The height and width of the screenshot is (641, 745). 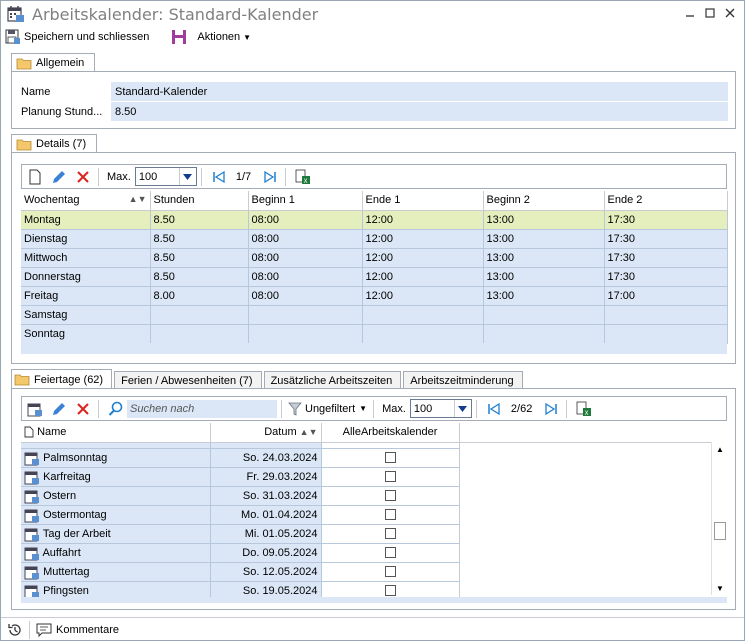 What do you see at coordinates (374, 315) in the screenshot?
I see `table-row: Samstag` at bounding box center [374, 315].